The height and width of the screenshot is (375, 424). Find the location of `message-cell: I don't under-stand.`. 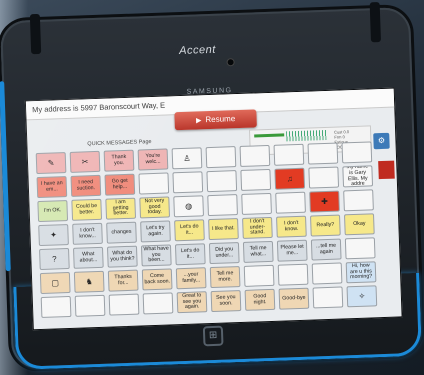

message-cell: I don't under-stand. is located at coordinates (257, 227).